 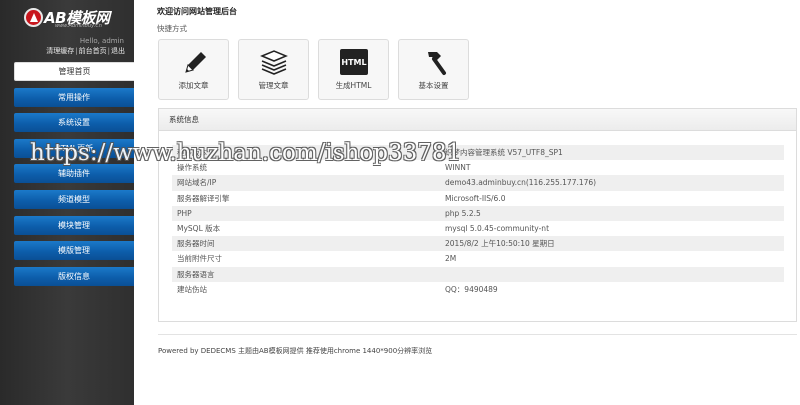 I want to click on info-value: 2015/8/2 上午10:50:10 星期日, so click(x=614, y=244).